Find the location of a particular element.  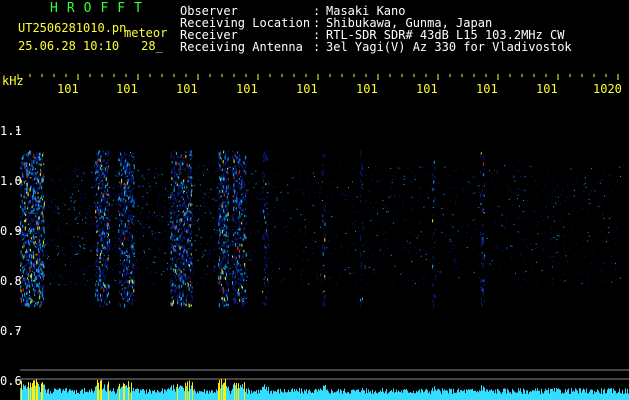

y-tick-label: 1.0 is located at coordinates (11, 181).